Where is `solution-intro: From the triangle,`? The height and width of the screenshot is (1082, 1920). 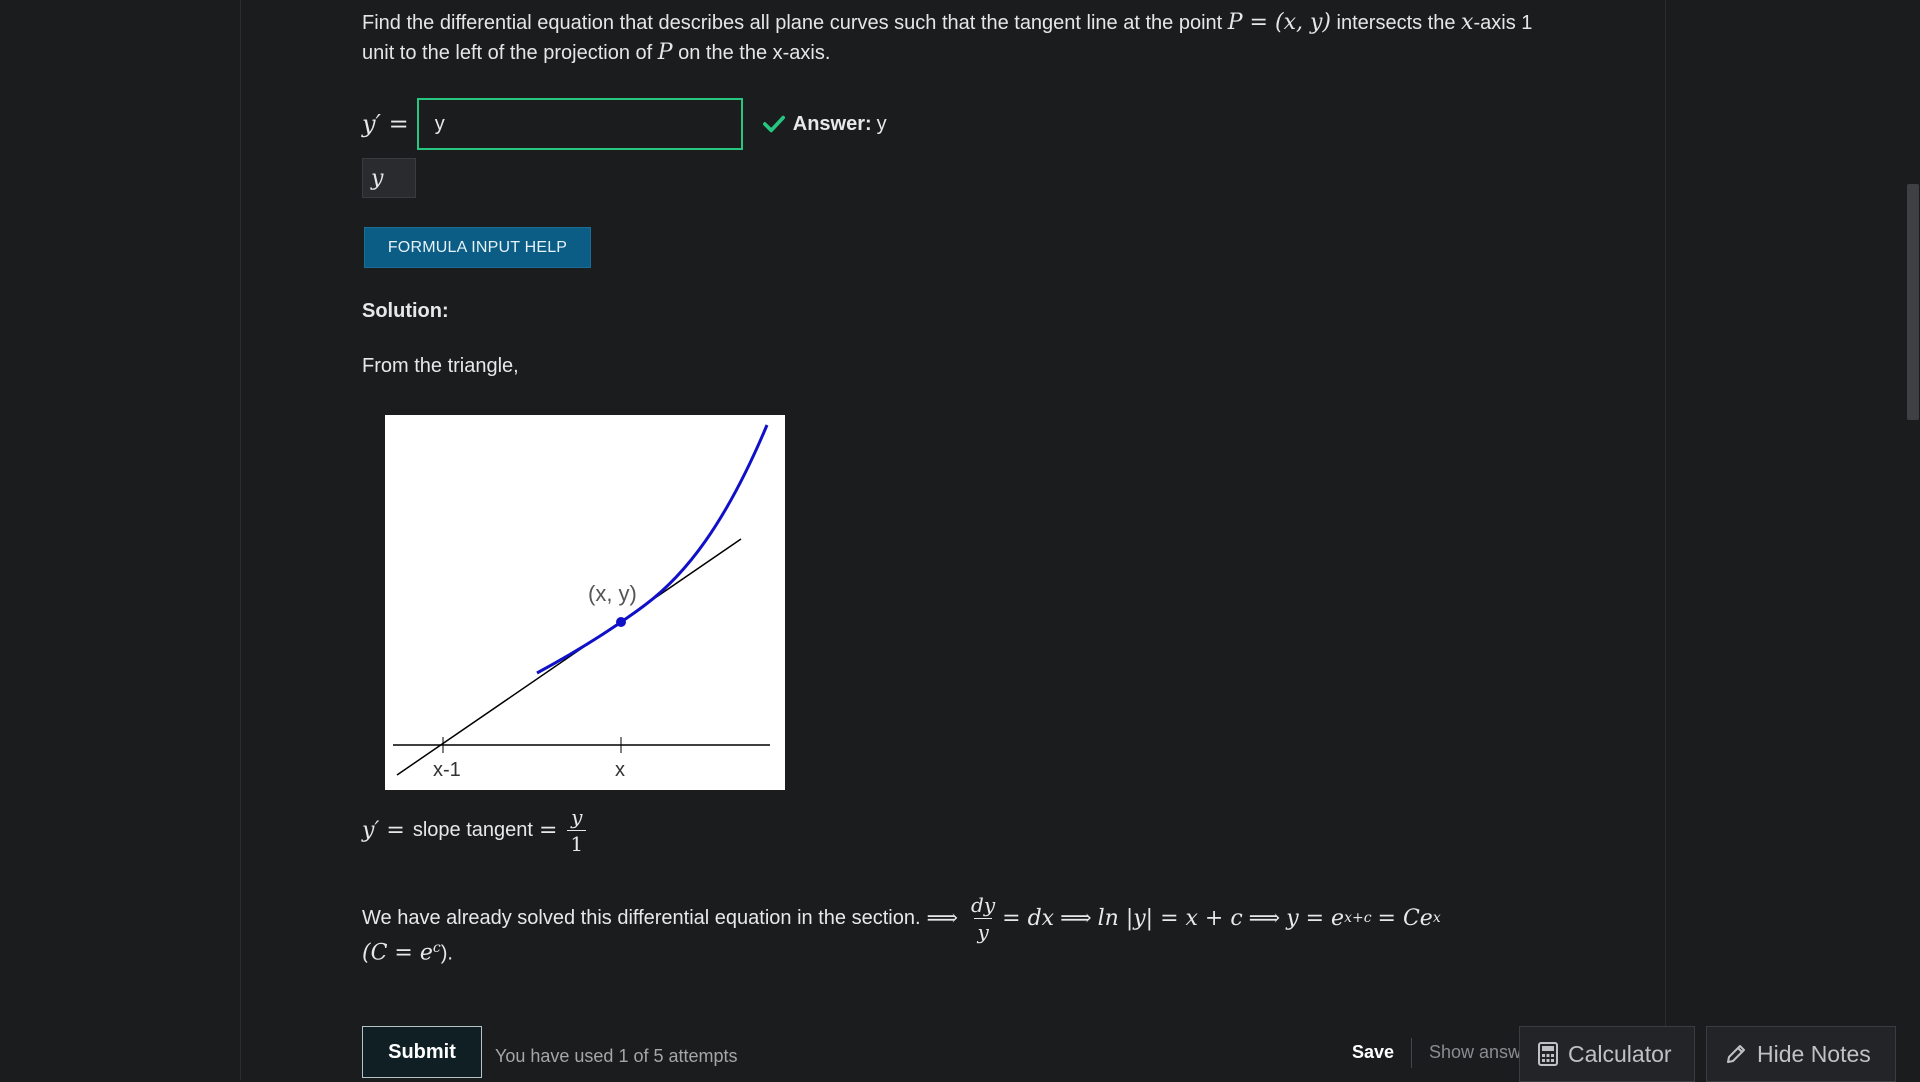 solution-intro: From the triangle, is located at coordinates (440, 366).